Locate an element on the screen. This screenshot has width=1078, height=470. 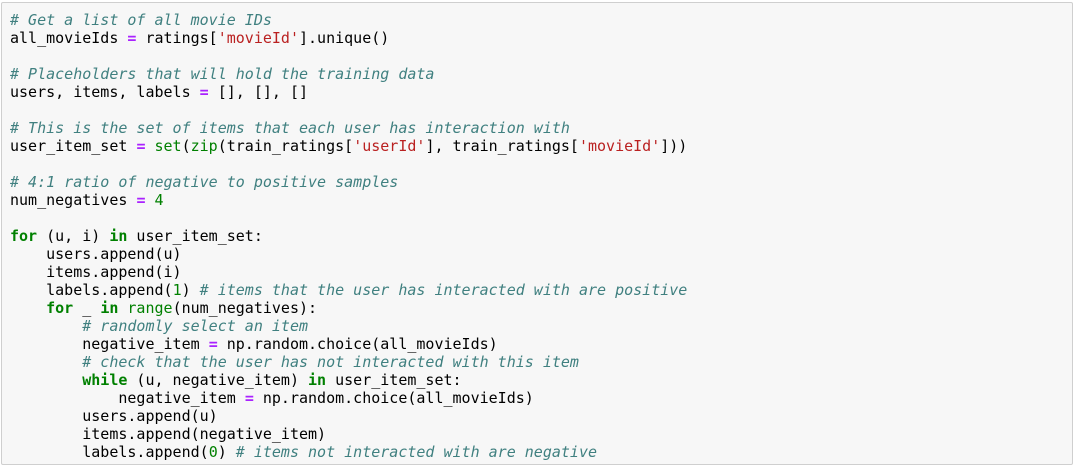
code-token: ])) is located at coordinates (674, 146).